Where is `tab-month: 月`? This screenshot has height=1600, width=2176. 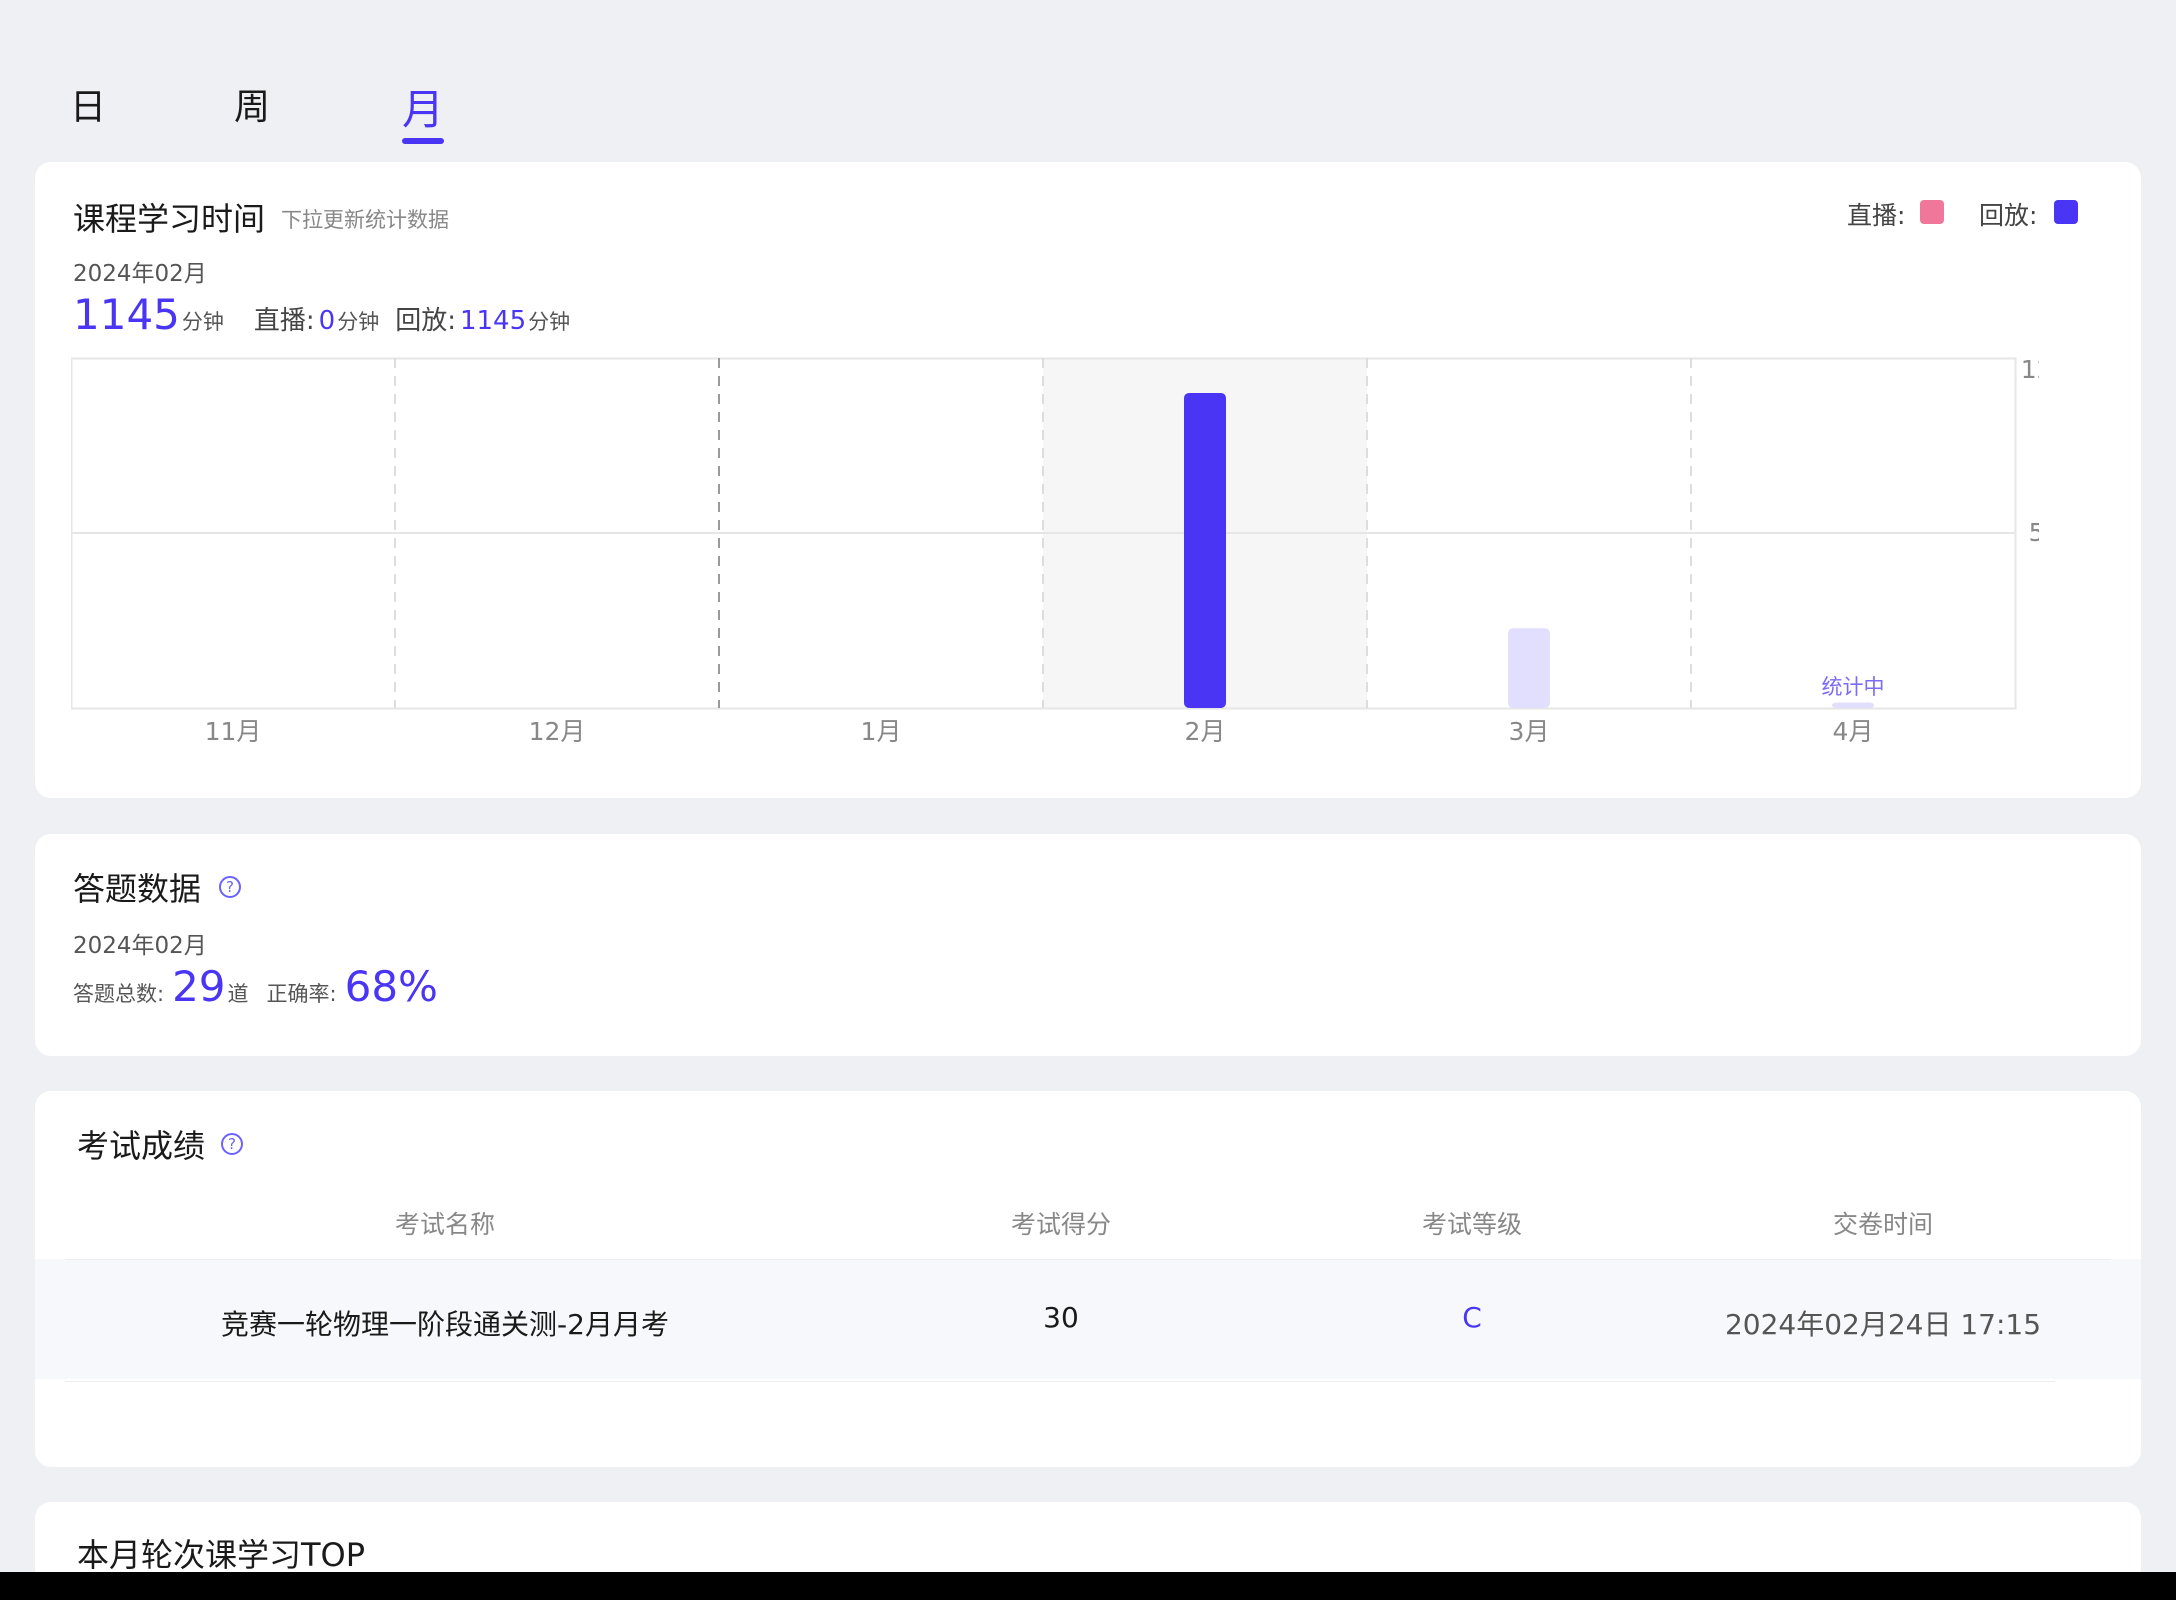
tab-month: 月 is located at coordinates (423, 106).